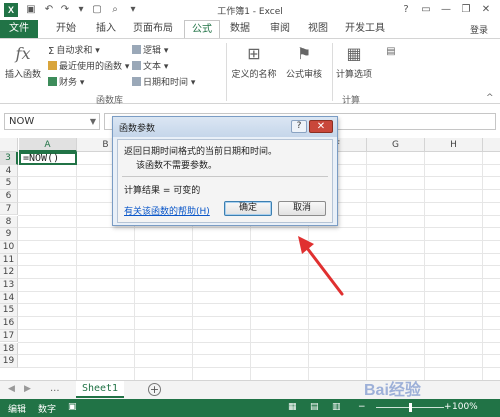  Describe the element at coordinates (136, 81) in the screenshot. I see `datetime-icon` at that location.